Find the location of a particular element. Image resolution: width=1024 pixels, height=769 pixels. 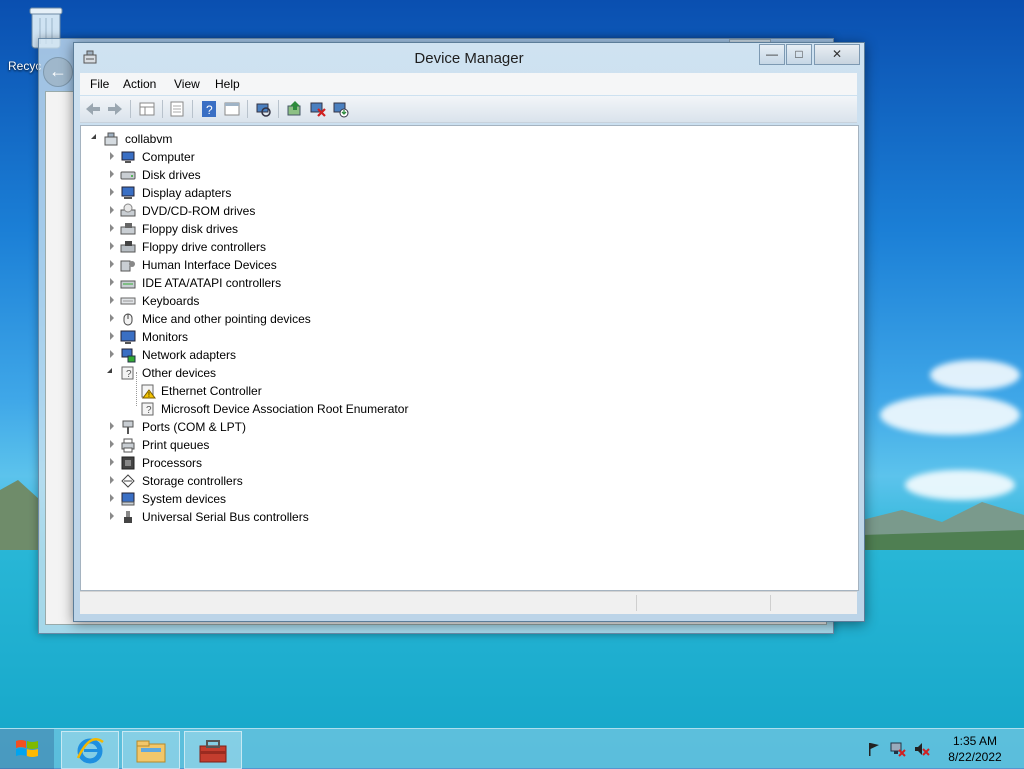

taskbar-device-manager is located at coordinates (213, 750).